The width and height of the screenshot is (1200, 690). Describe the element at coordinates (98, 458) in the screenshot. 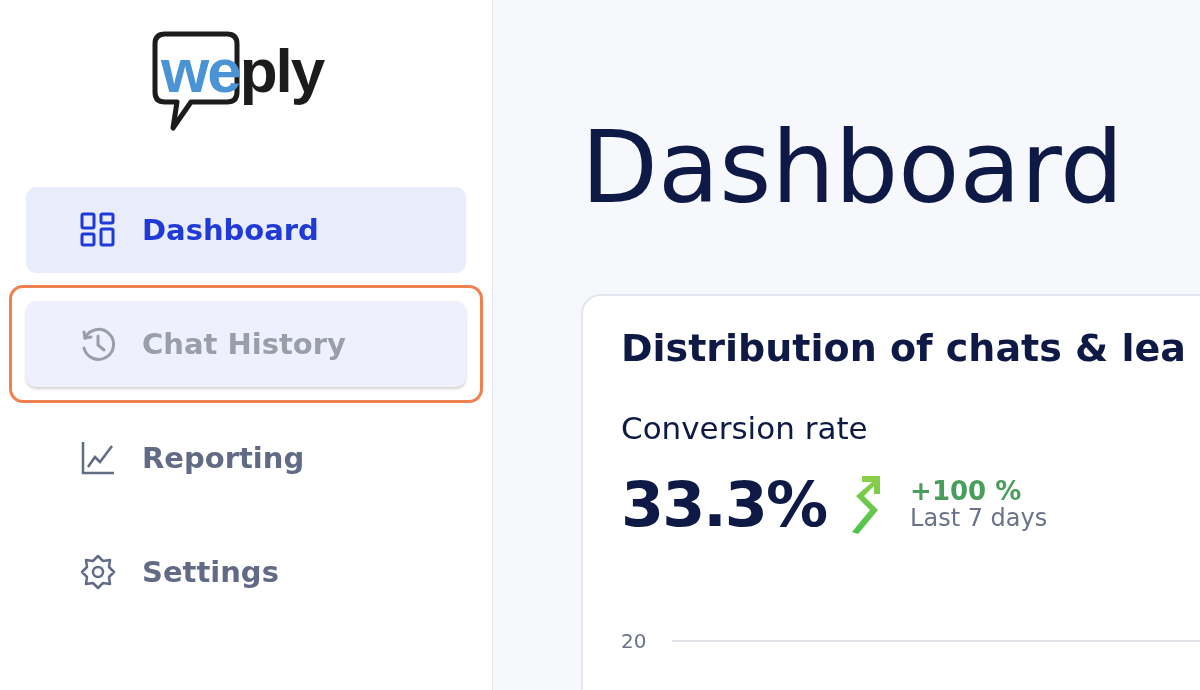

I see `line-chart-icon` at that location.